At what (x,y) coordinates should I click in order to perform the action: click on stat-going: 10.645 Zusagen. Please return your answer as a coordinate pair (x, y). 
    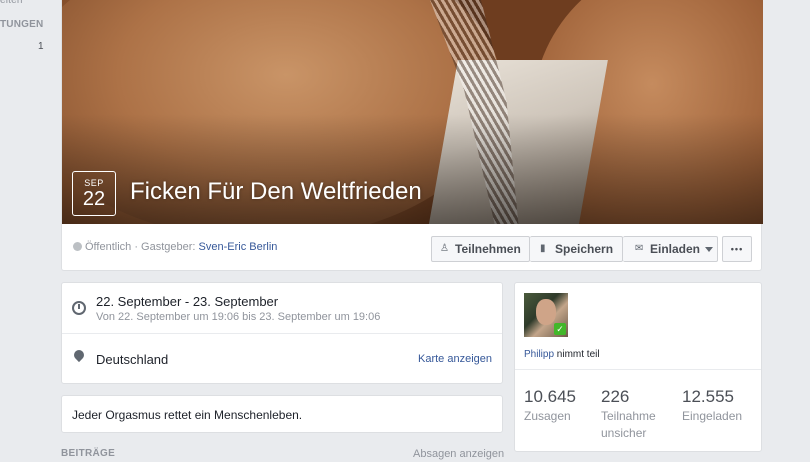
    Looking at the image, I should click on (550, 406).